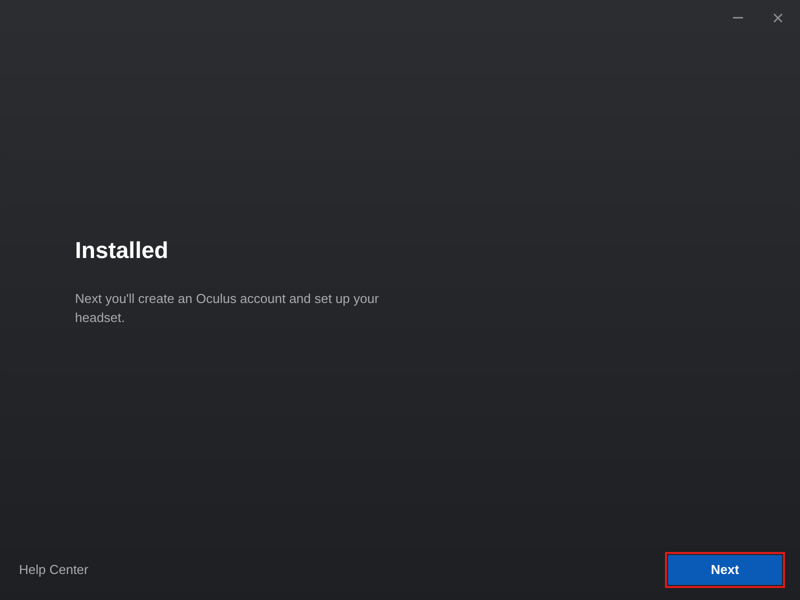 The image size is (800, 600). Describe the element at coordinates (725, 570) in the screenshot. I see `next-button: Next` at that location.